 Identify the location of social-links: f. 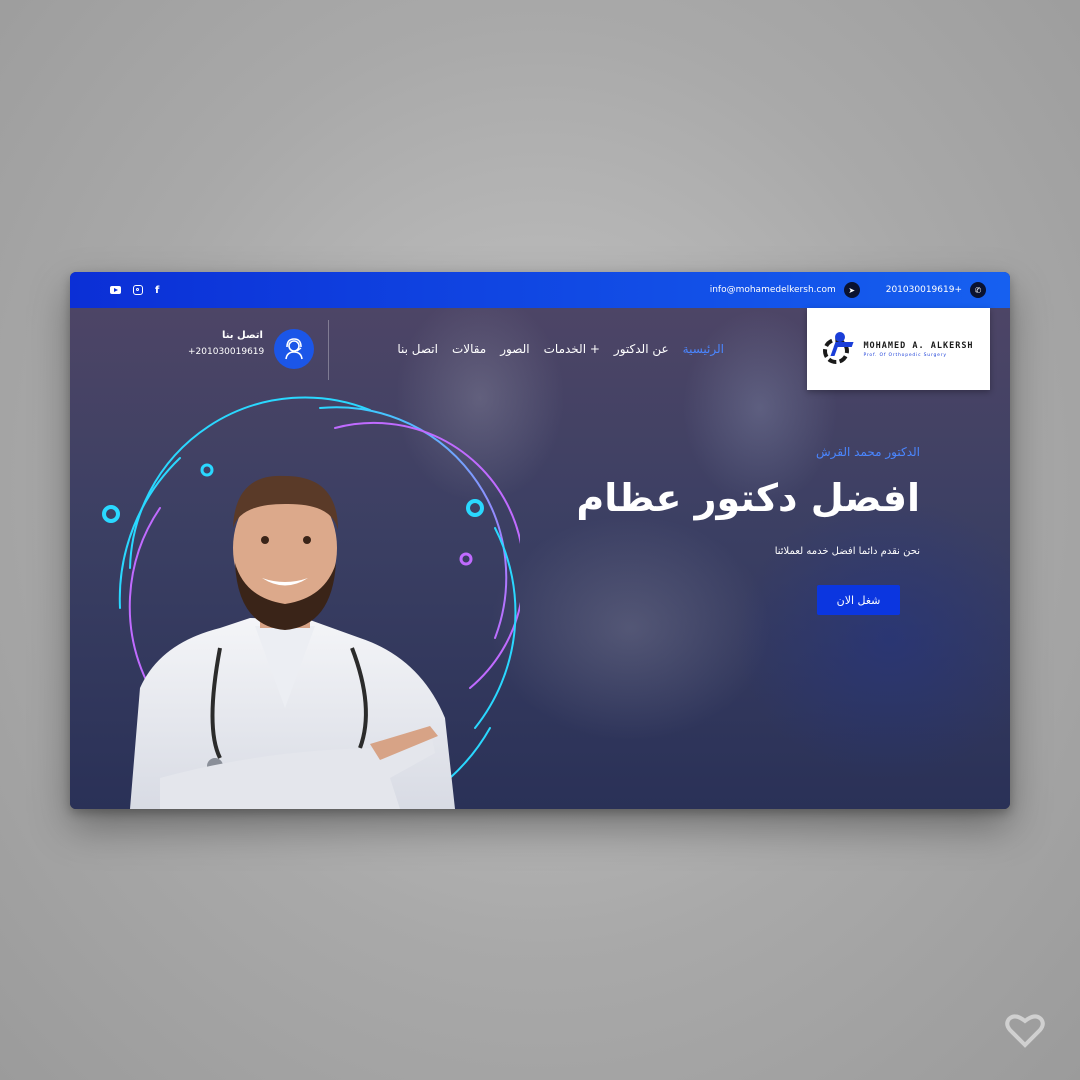
(134, 290).